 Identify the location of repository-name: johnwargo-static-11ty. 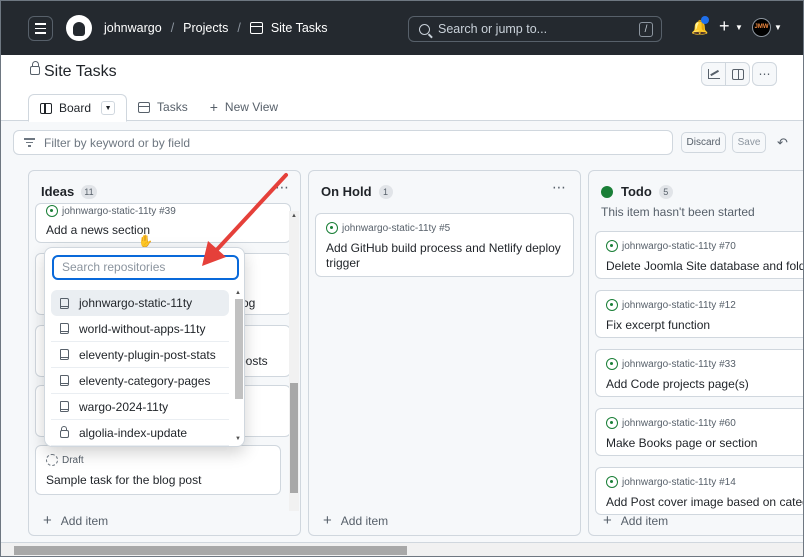
(136, 303).